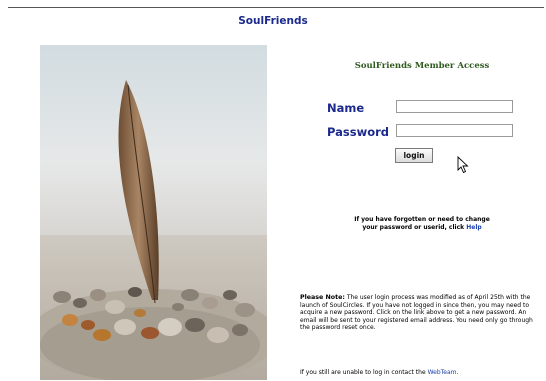 This screenshot has height=381, width=546. Describe the element at coordinates (414, 155) in the screenshot. I see `login-button: login` at that location.